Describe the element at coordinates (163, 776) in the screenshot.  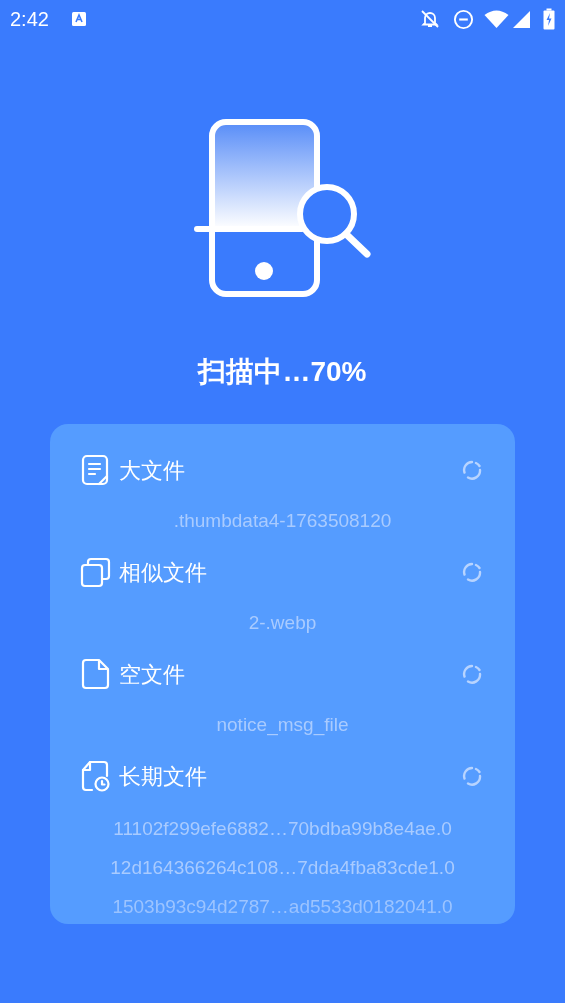
I see `category-label: 长期文件` at that location.